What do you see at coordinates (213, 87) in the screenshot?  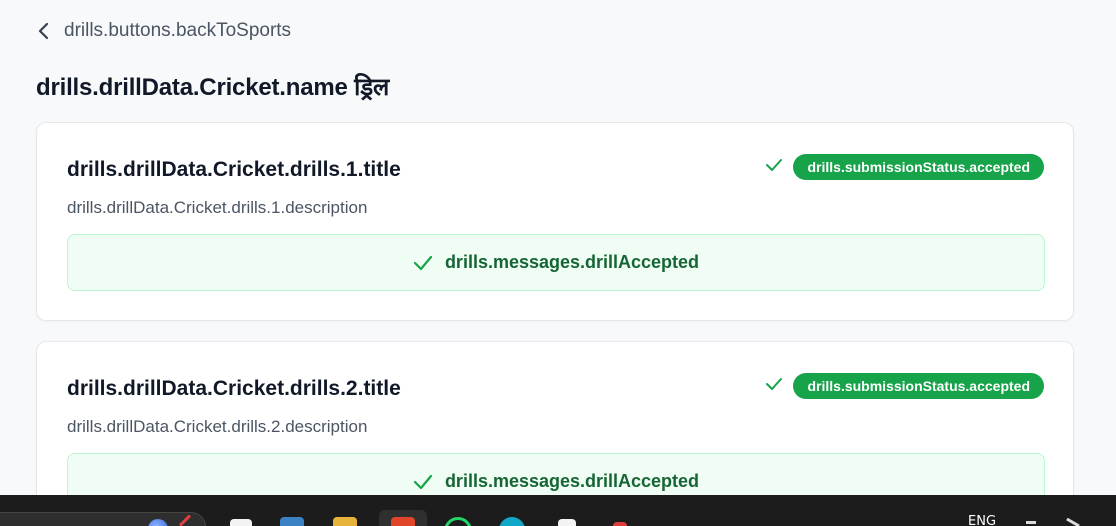 I see `page-title: drills.drillData.Cricket.name ड्रिल` at bounding box center [213, 87].